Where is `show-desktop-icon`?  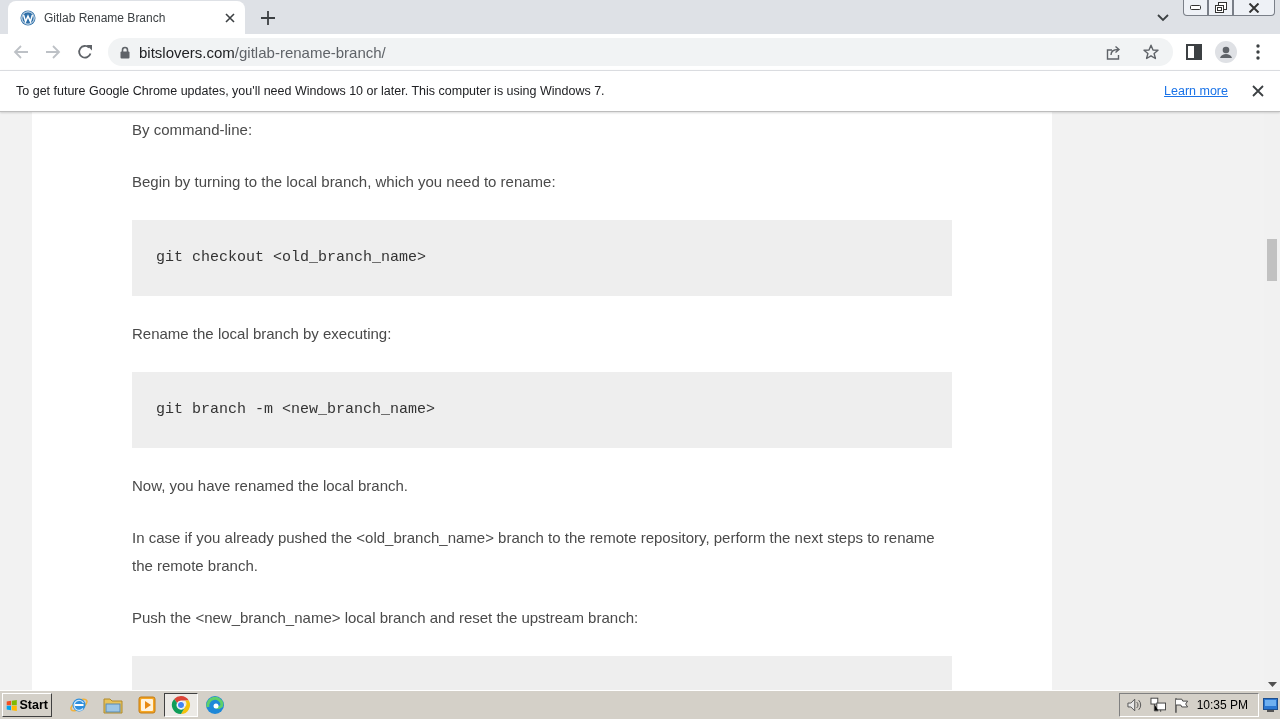 show-desktop-icon is located at coordinates (1270, 705).